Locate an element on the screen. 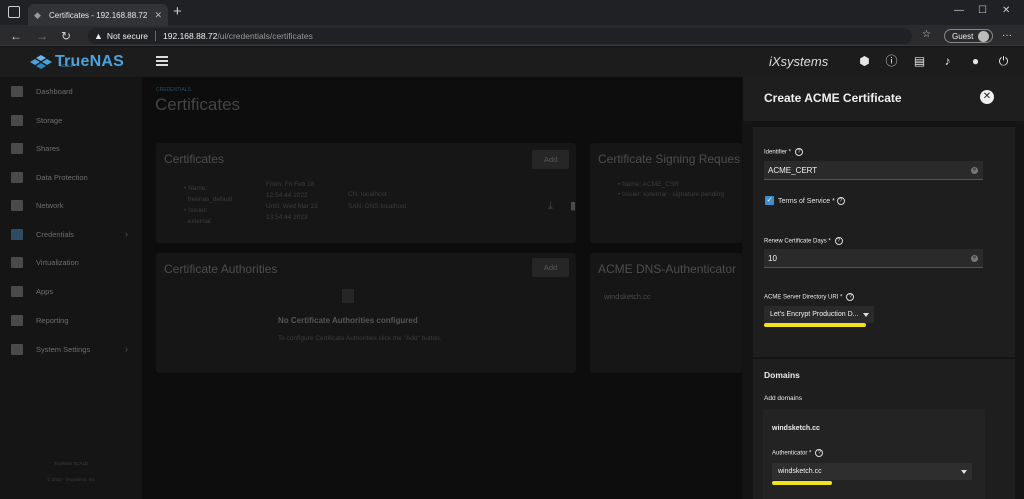  download-icon: ⤓ is located at coordinates (550, 206).